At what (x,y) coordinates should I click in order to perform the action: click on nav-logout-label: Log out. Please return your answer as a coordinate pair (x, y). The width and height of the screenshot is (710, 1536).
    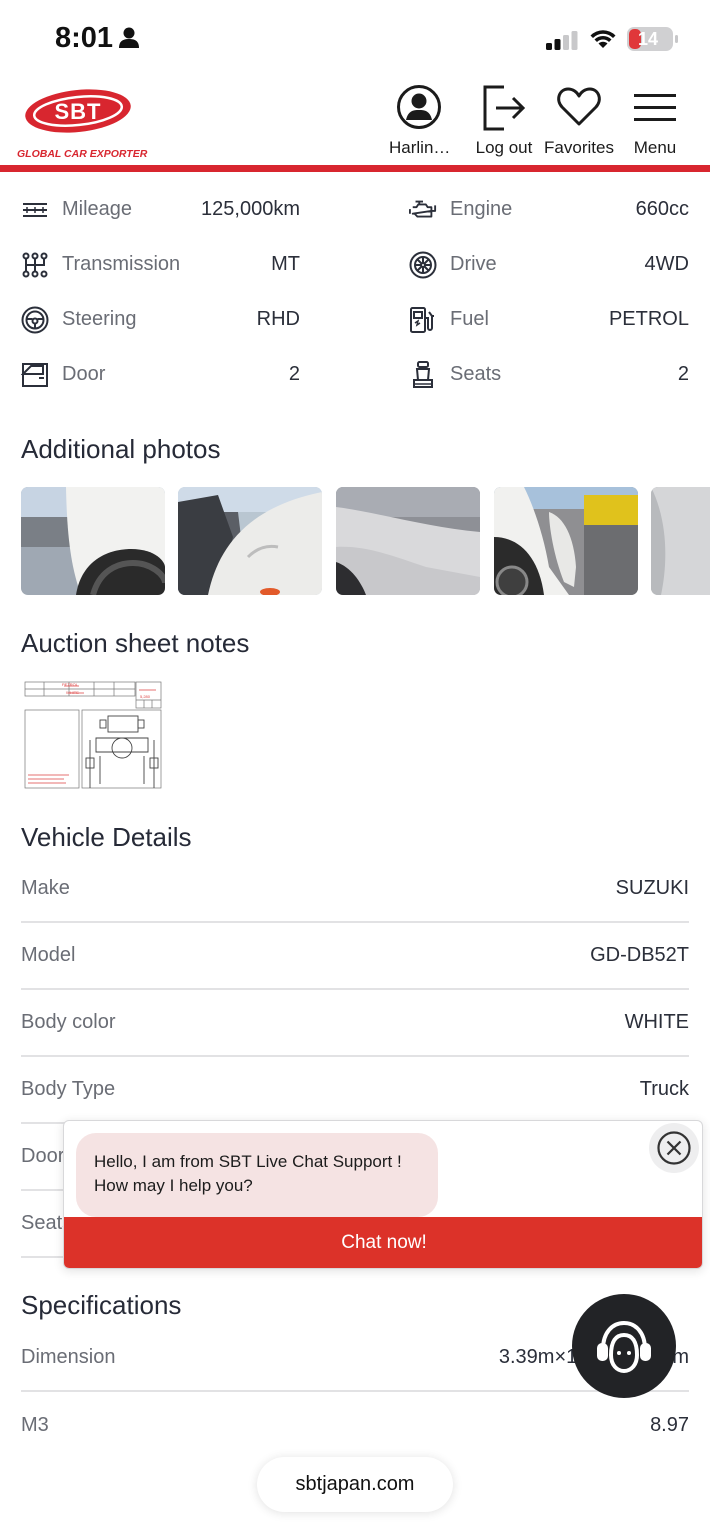
    Looking at the image, I should click on (504, 147).